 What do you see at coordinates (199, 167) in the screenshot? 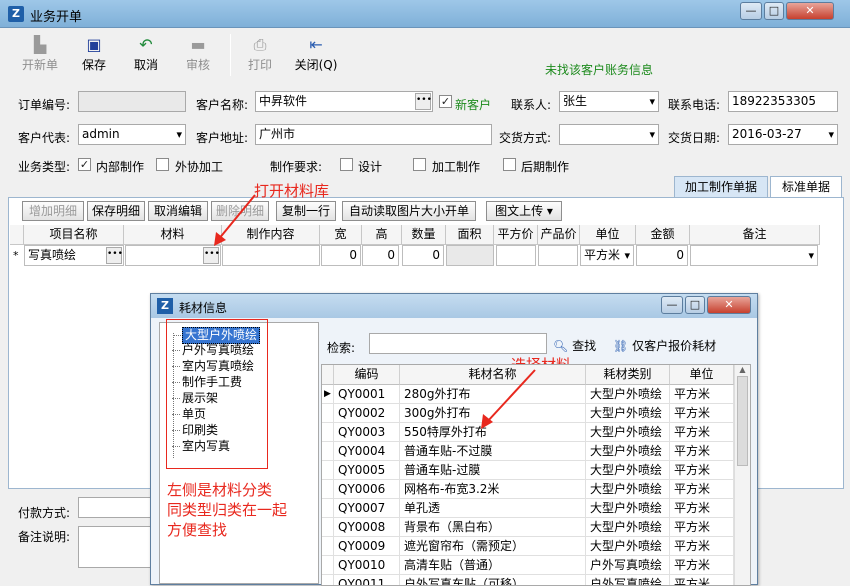
I see `outsource-label: 外协加工` at bounding box center [199, 167].